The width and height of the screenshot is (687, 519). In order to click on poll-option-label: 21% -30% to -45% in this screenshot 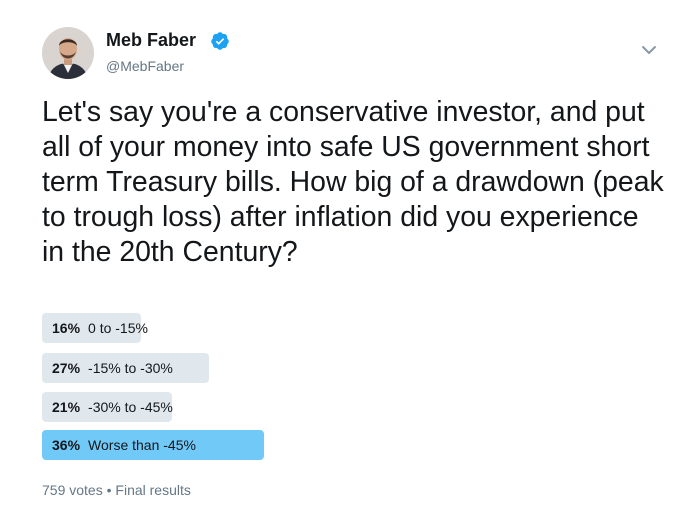, I will do `click(112, 407)`.